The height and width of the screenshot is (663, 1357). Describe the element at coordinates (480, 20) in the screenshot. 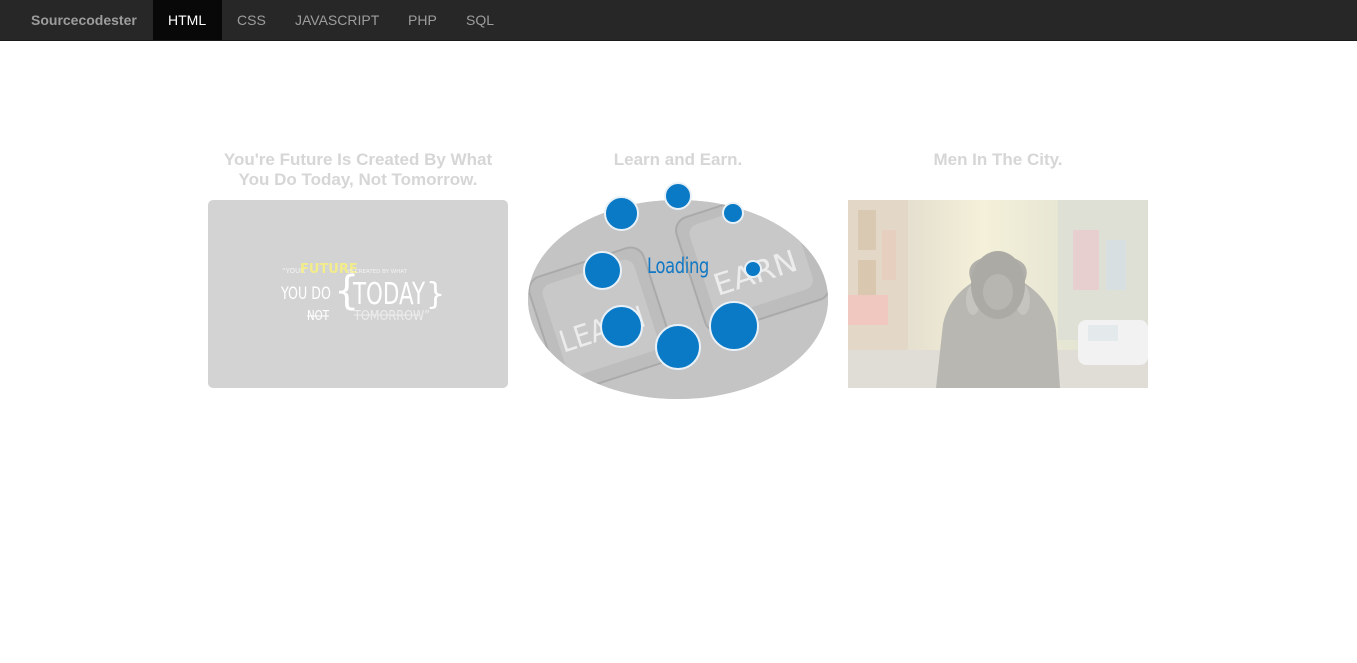

I see `nav-item-sql: SQL` at that location.